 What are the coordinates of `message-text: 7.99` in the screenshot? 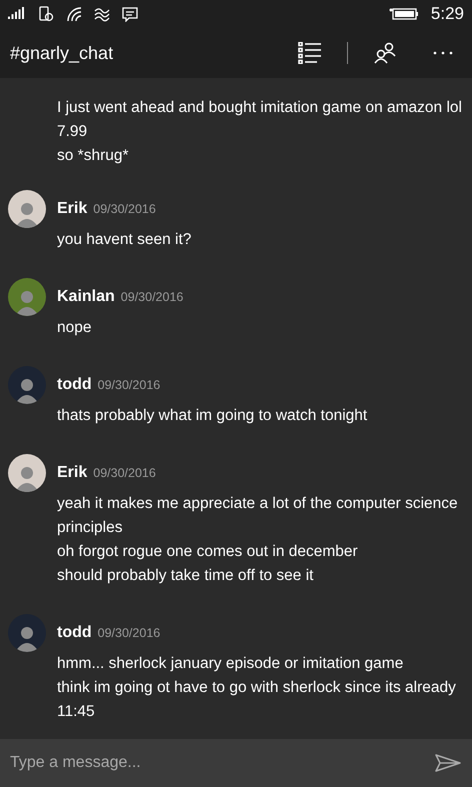 It's located at (72, 132).